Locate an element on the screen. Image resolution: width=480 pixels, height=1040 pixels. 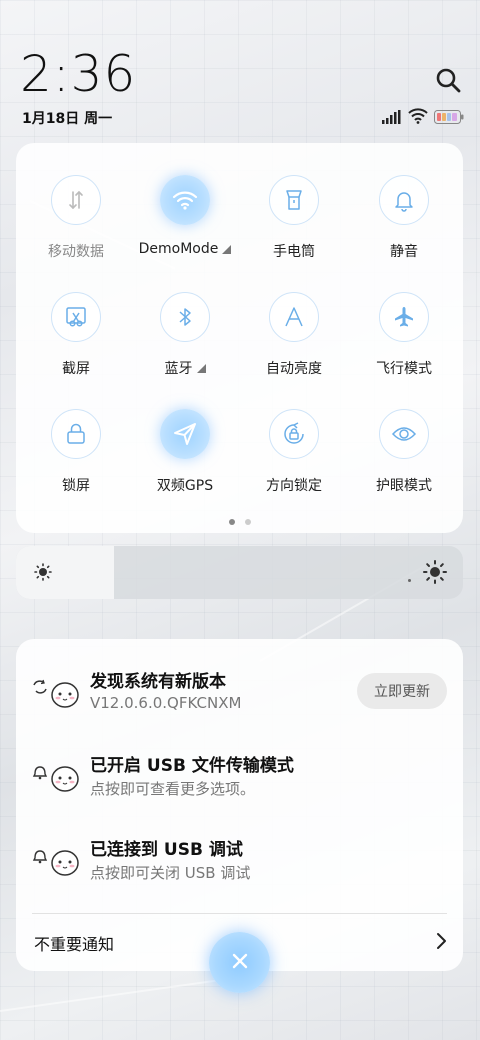
tile-label: 蓝牙 is located at coordinates (185, 368).